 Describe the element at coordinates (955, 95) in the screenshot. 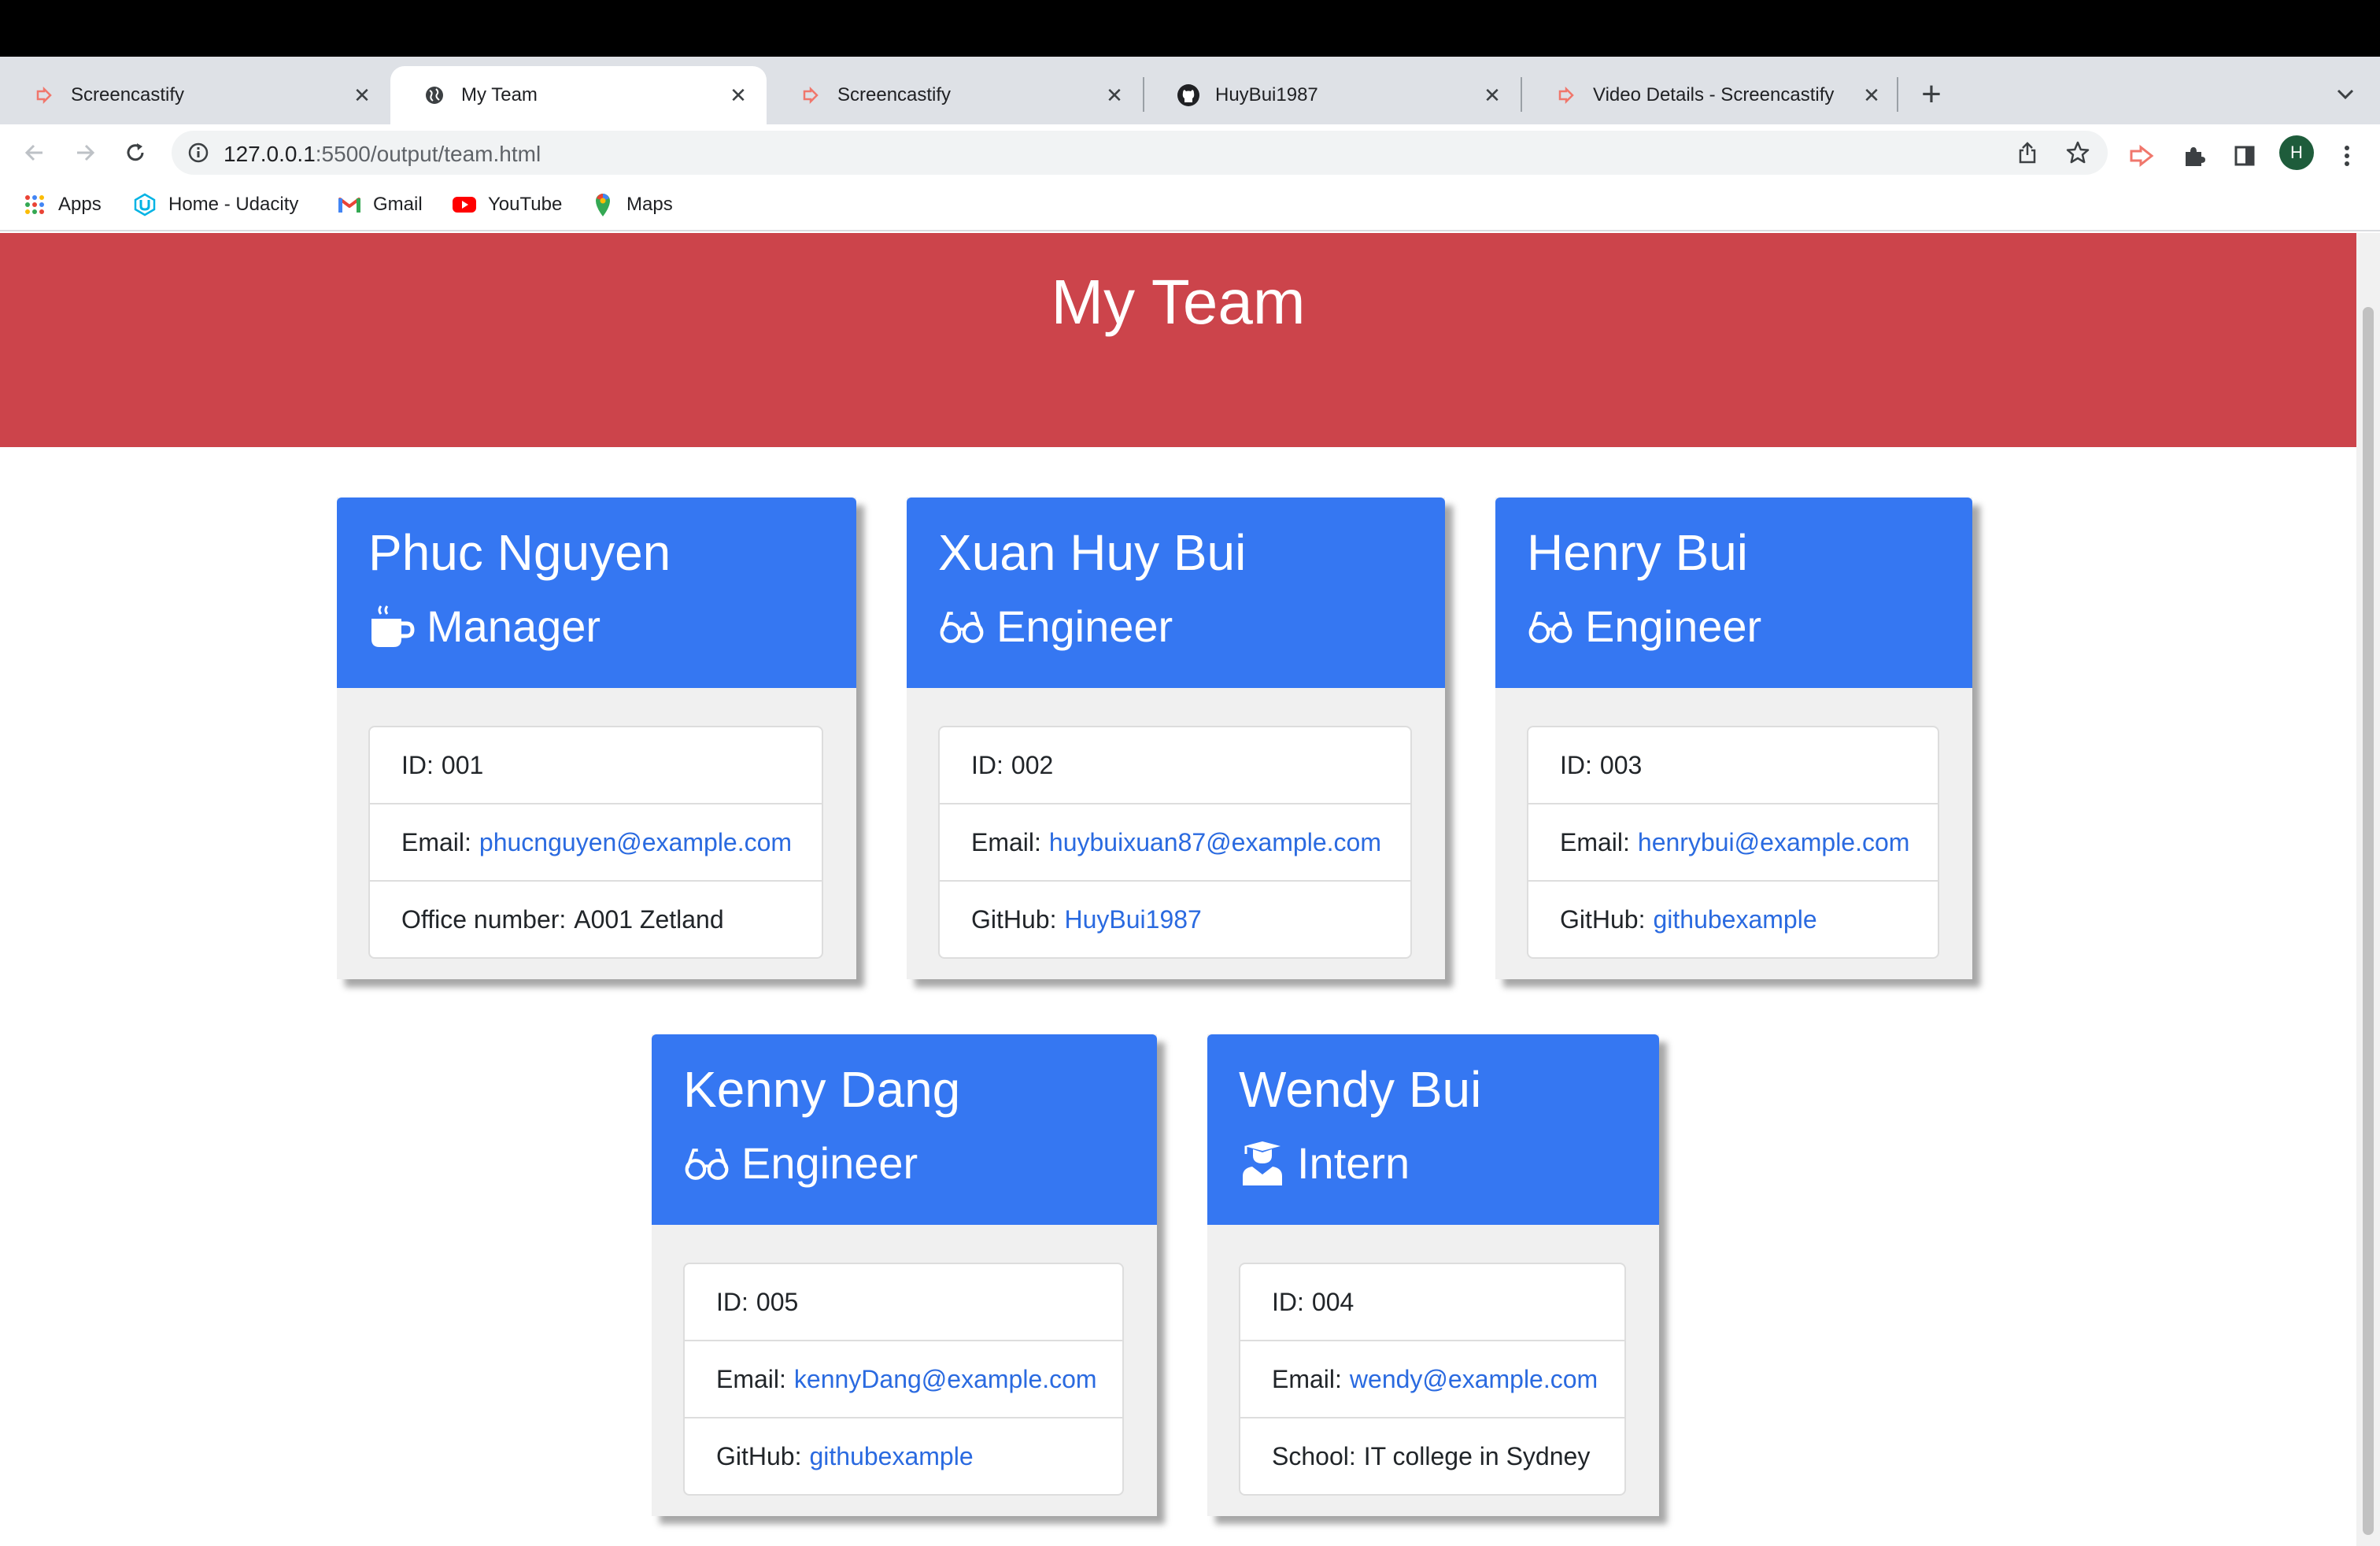

I see `tab-screencastify-2: Screencastify ✕` at that location.